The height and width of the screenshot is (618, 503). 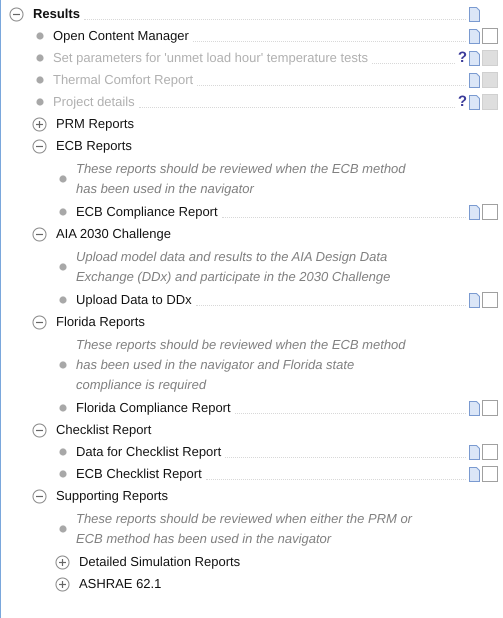 I want to click on group-label: Checklist Report, so click(x=104, y=430).